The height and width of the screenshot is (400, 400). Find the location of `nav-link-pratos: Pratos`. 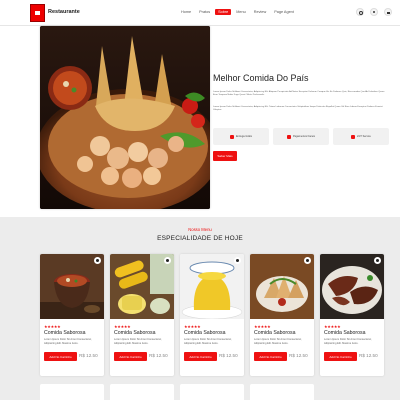

nav-link-pratos: Pratos is located at coordinates (204, 12).